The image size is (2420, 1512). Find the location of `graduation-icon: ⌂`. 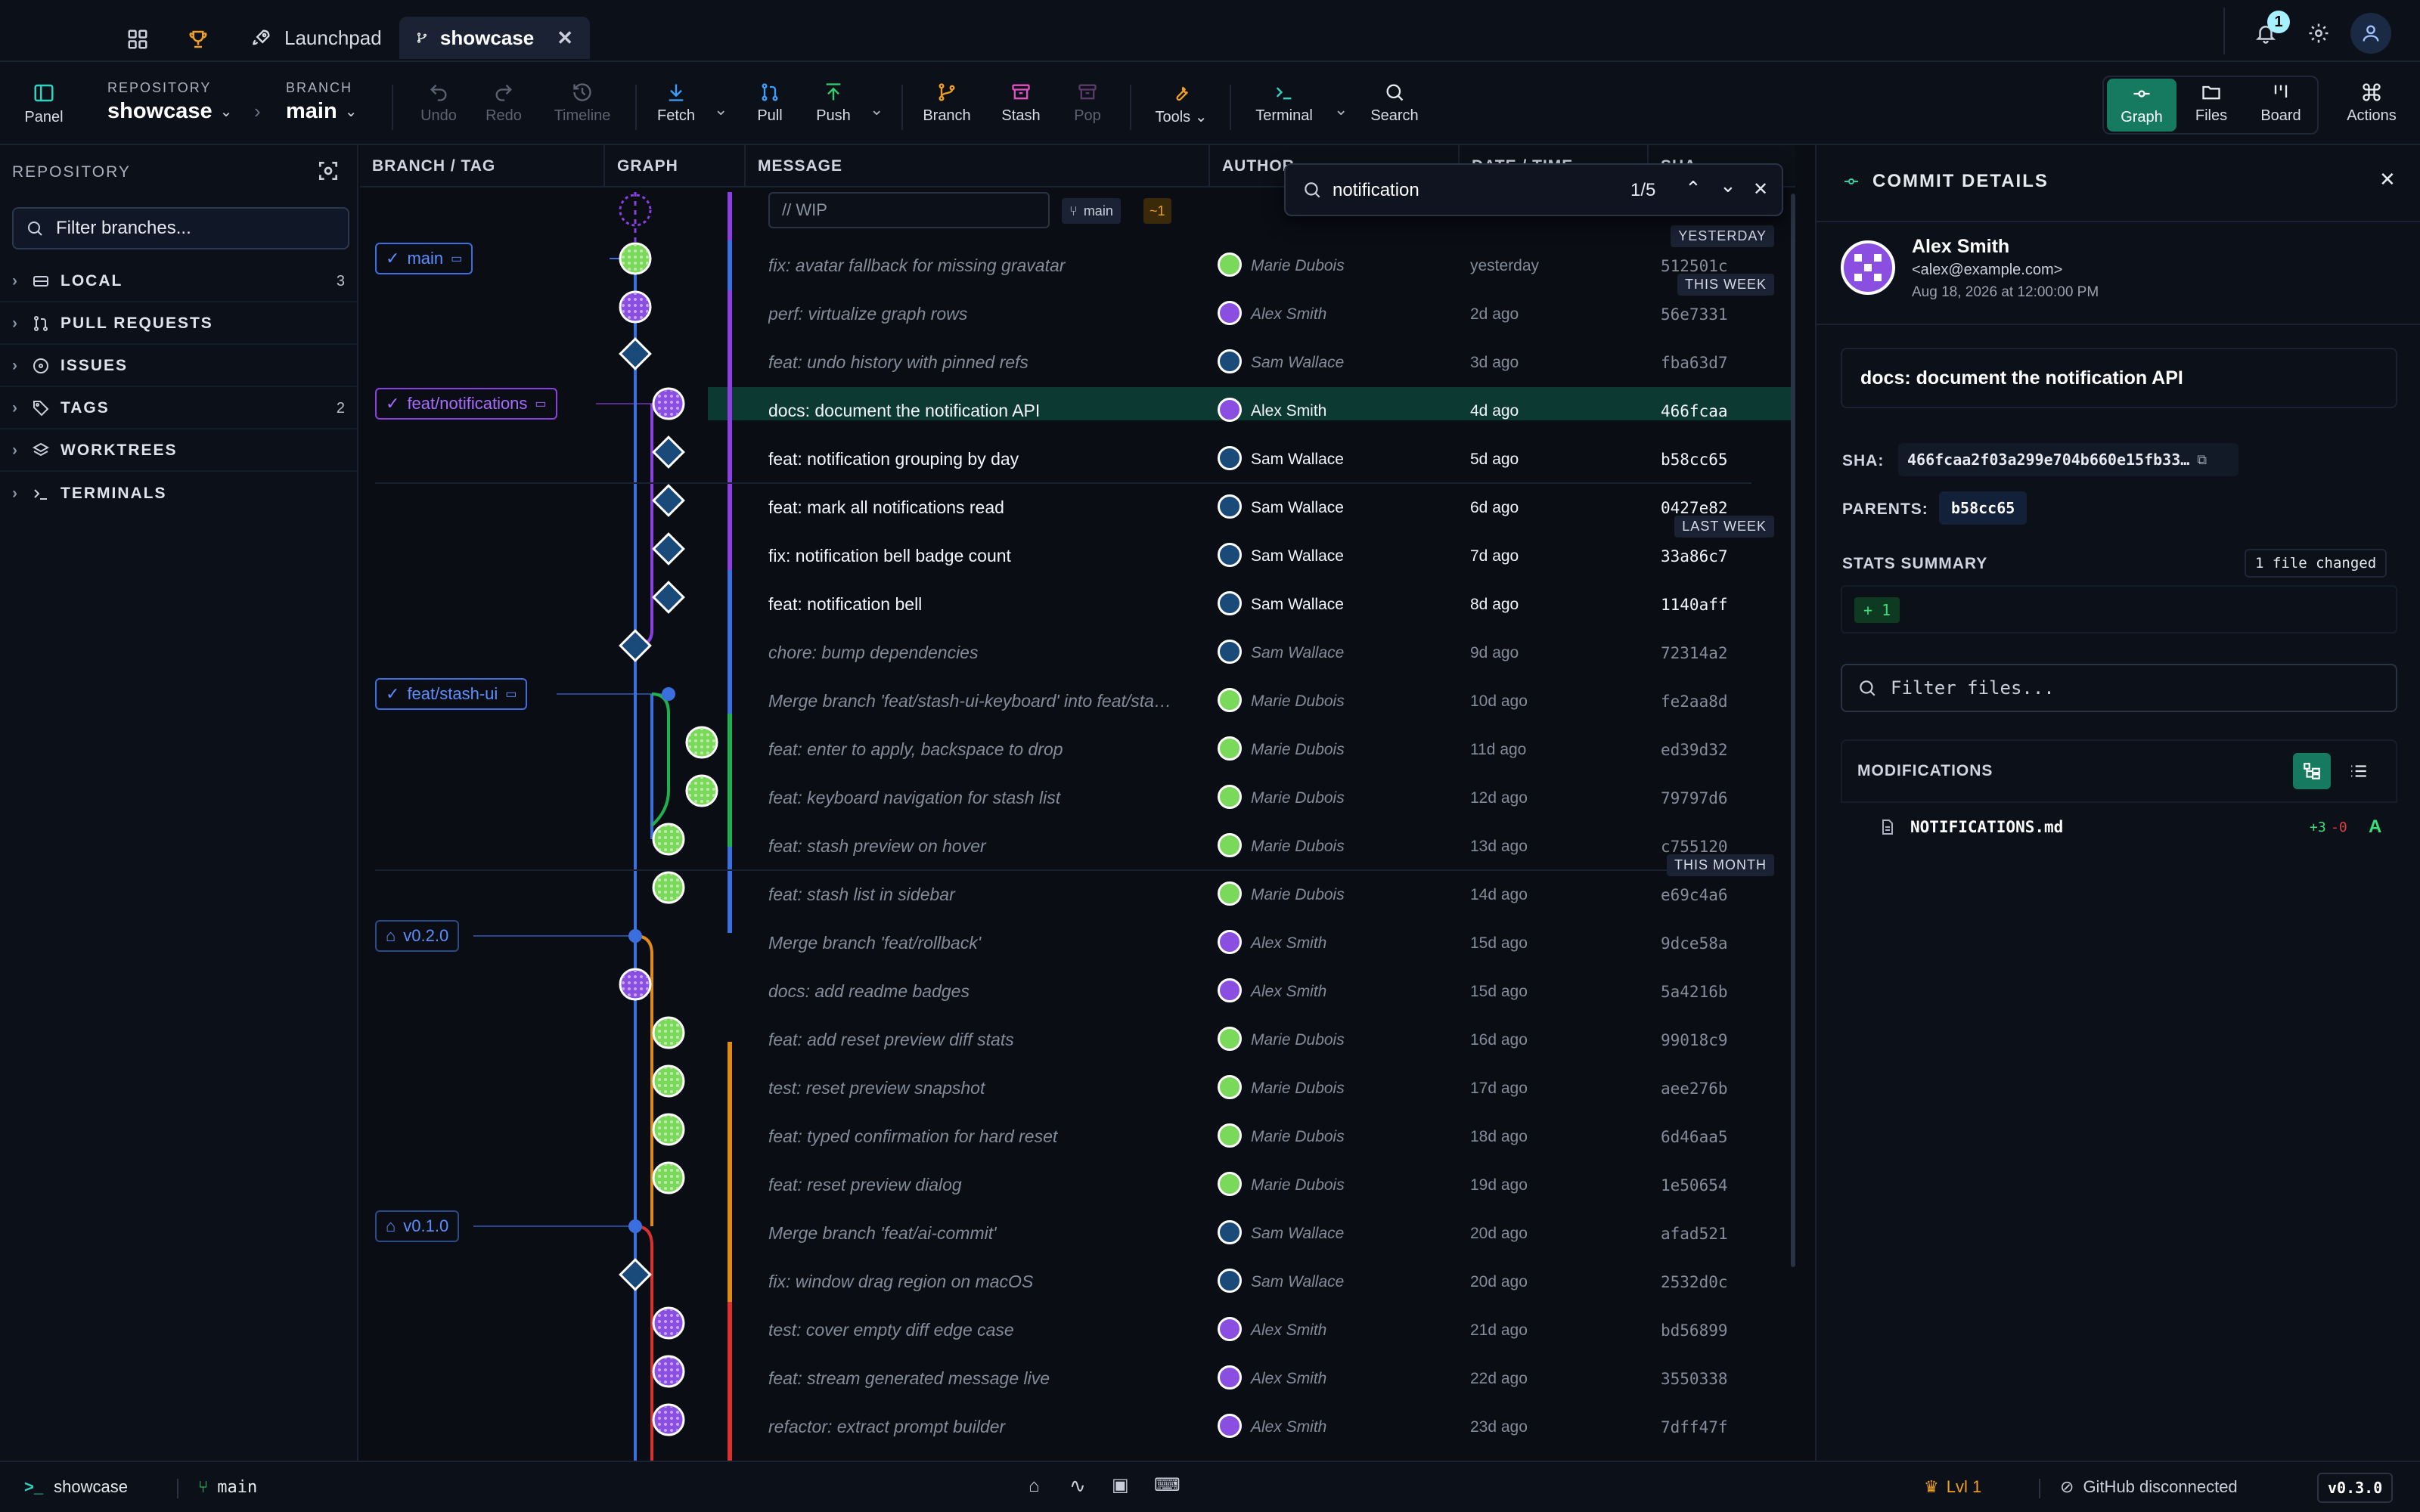

graduation-icon: ⌂ is located at coordinates (1034, 1487).